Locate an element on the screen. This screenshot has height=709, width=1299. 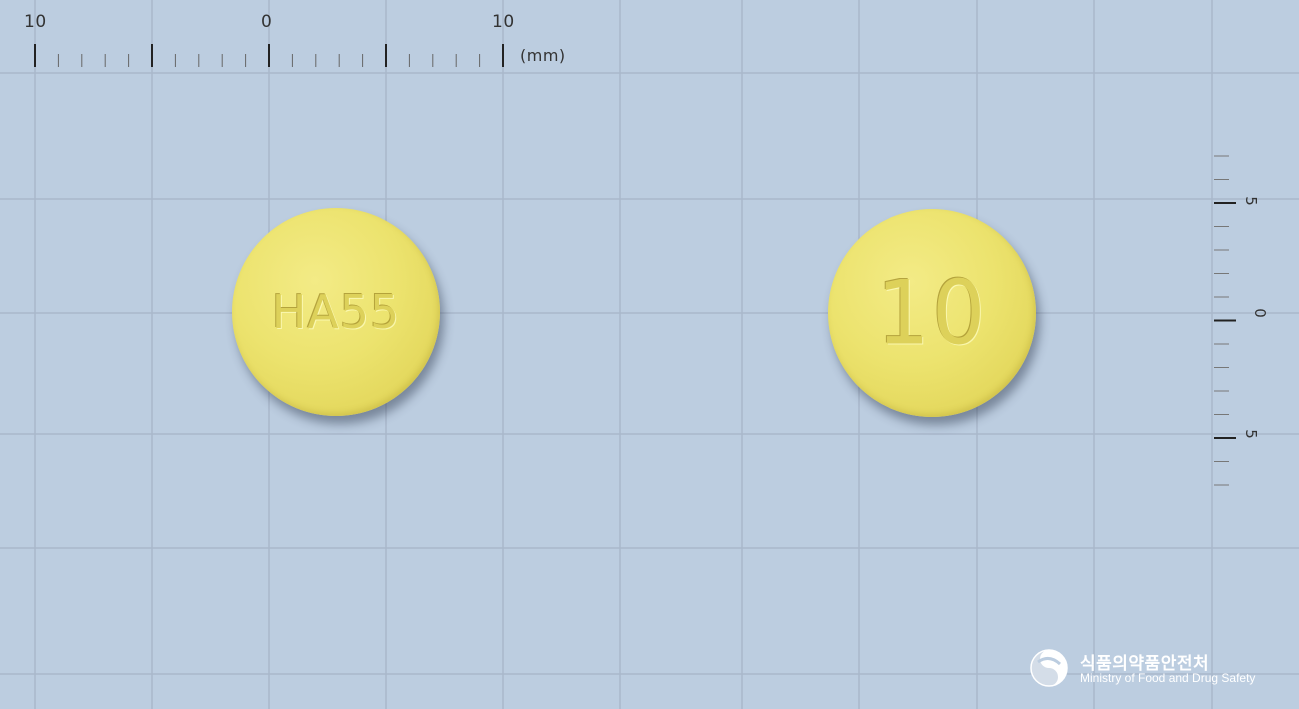
logo-english-name: Ministry of Food and Drug Safety is located at coordinates (1168, 678).